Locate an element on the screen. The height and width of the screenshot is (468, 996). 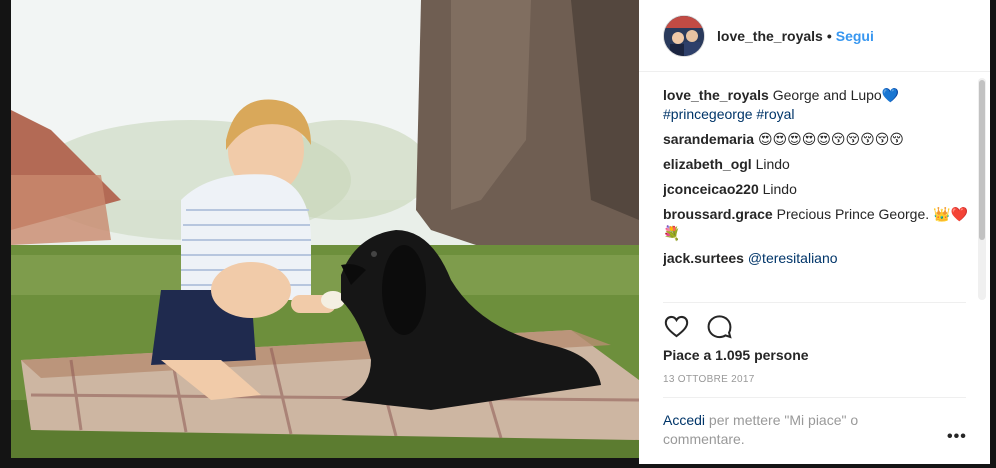
list-item: jconceicao220 Lindo is located at coordinates (820, 189).